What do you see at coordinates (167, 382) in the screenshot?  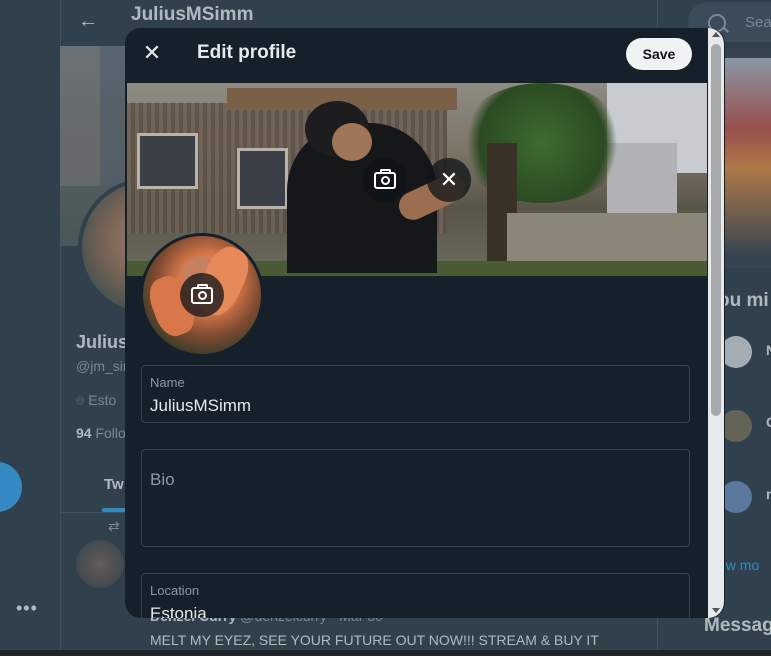 I see `name-field-label: Name` at bounding box center [167, 382].